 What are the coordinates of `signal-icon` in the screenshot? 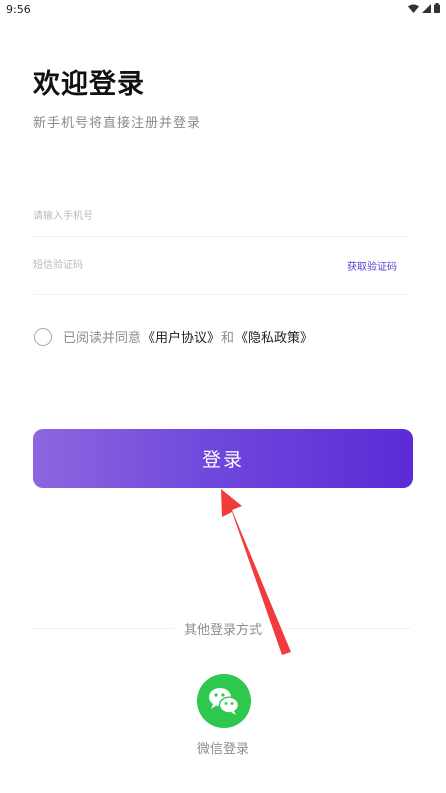 It's located at (426, 8).